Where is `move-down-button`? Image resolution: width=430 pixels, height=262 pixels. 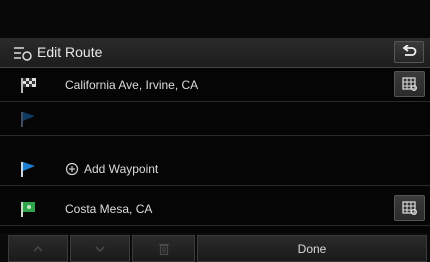
move-down-button is located at coordinates (100, 248).